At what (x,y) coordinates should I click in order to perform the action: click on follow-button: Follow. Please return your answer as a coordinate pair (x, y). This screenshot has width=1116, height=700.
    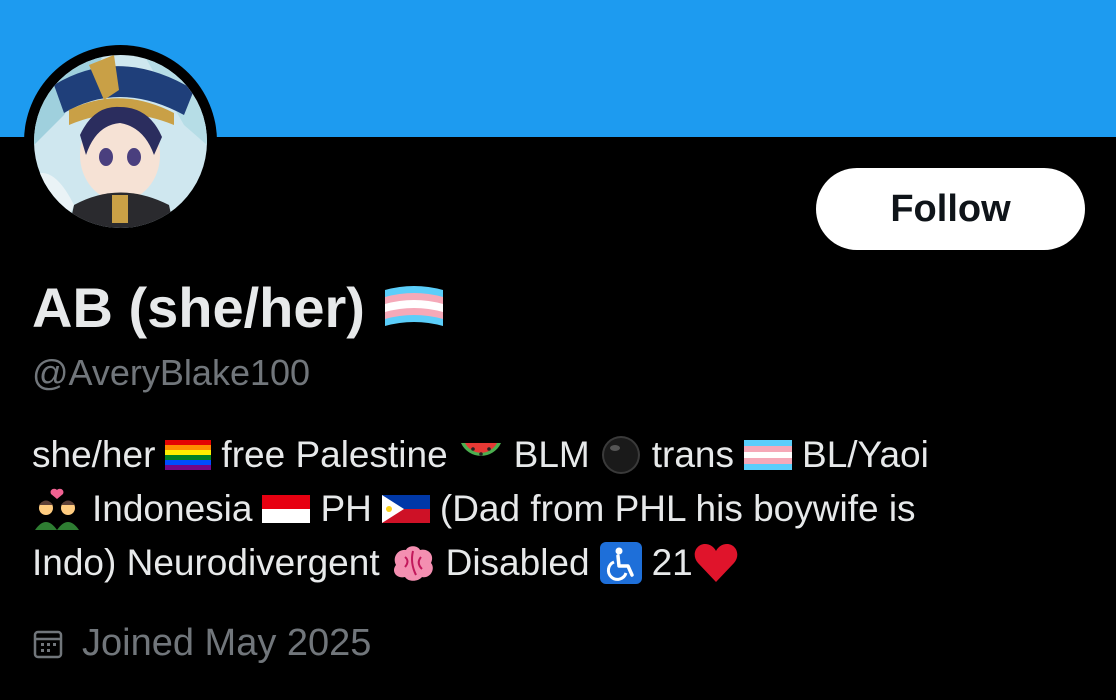
    Looking at the image, I should click on (950, 209).